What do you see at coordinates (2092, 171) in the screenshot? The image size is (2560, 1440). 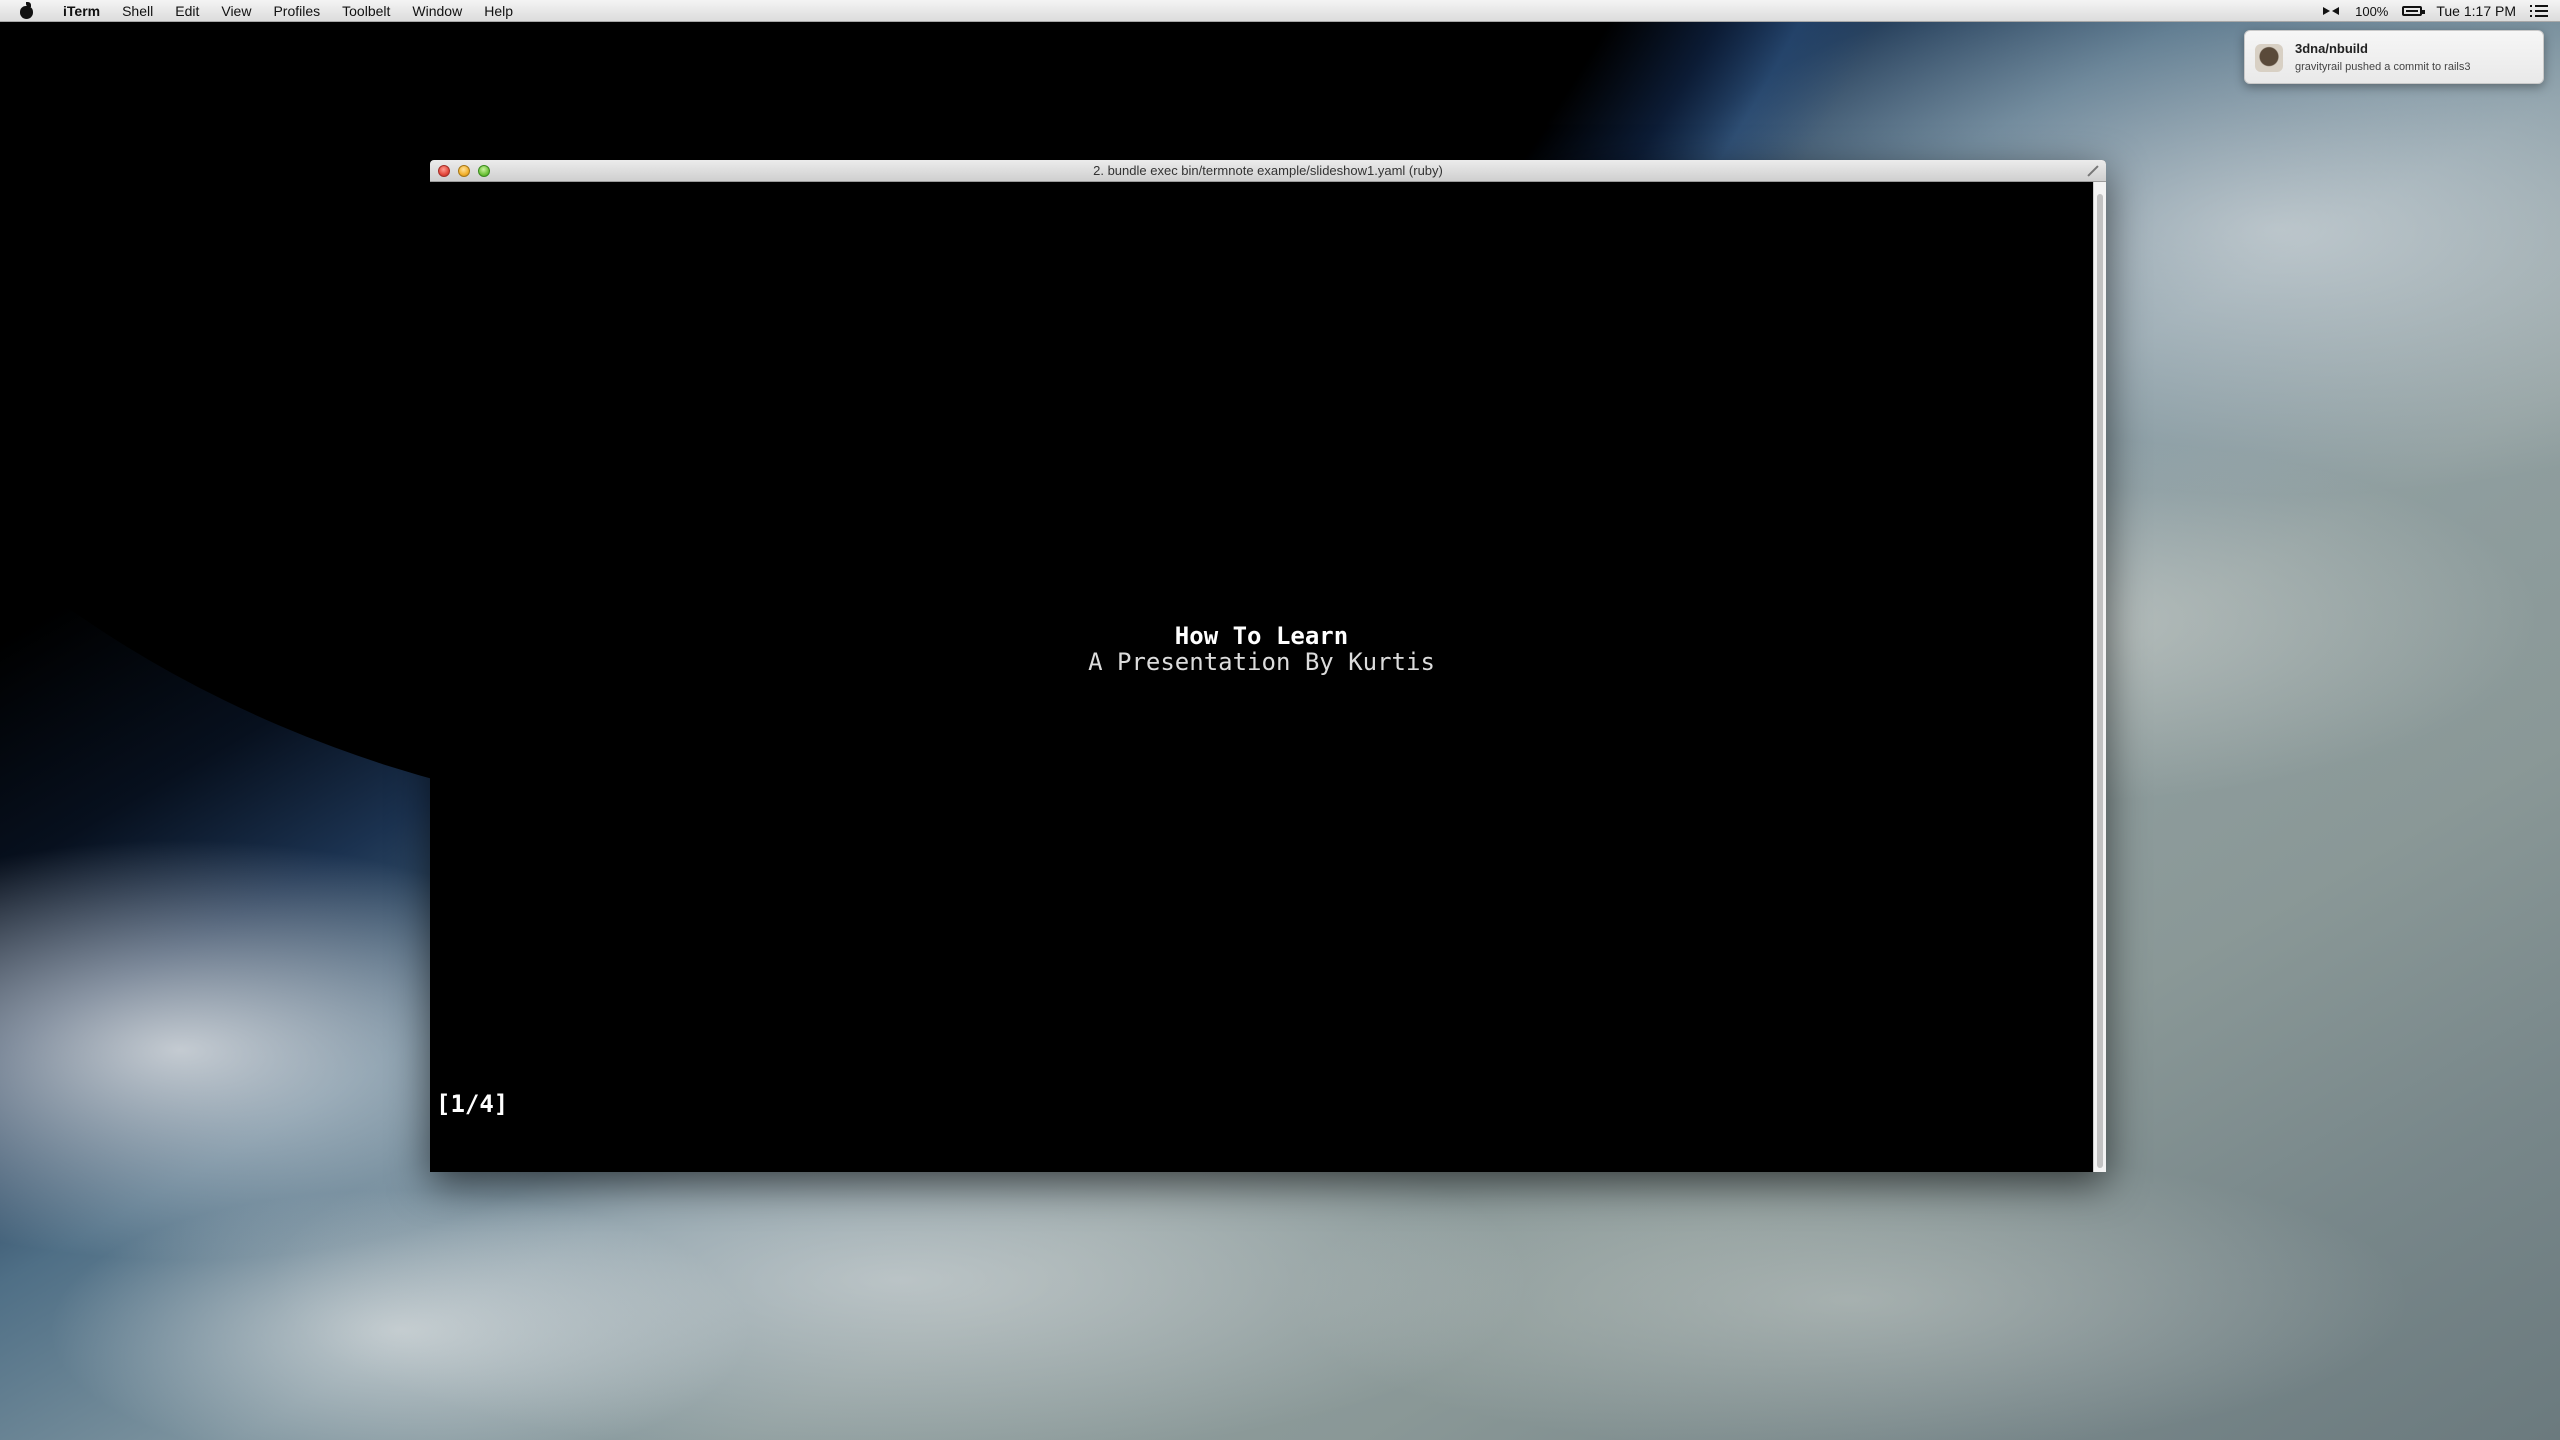 I see `fullscreen-icon` at bounding box center [2092, 171].